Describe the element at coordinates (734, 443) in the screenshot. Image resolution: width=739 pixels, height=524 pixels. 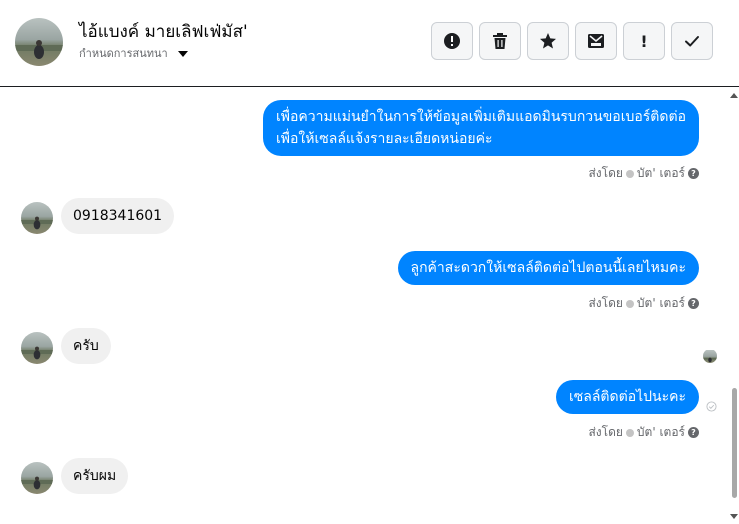
I see `scrollbar-thumb` at that location.